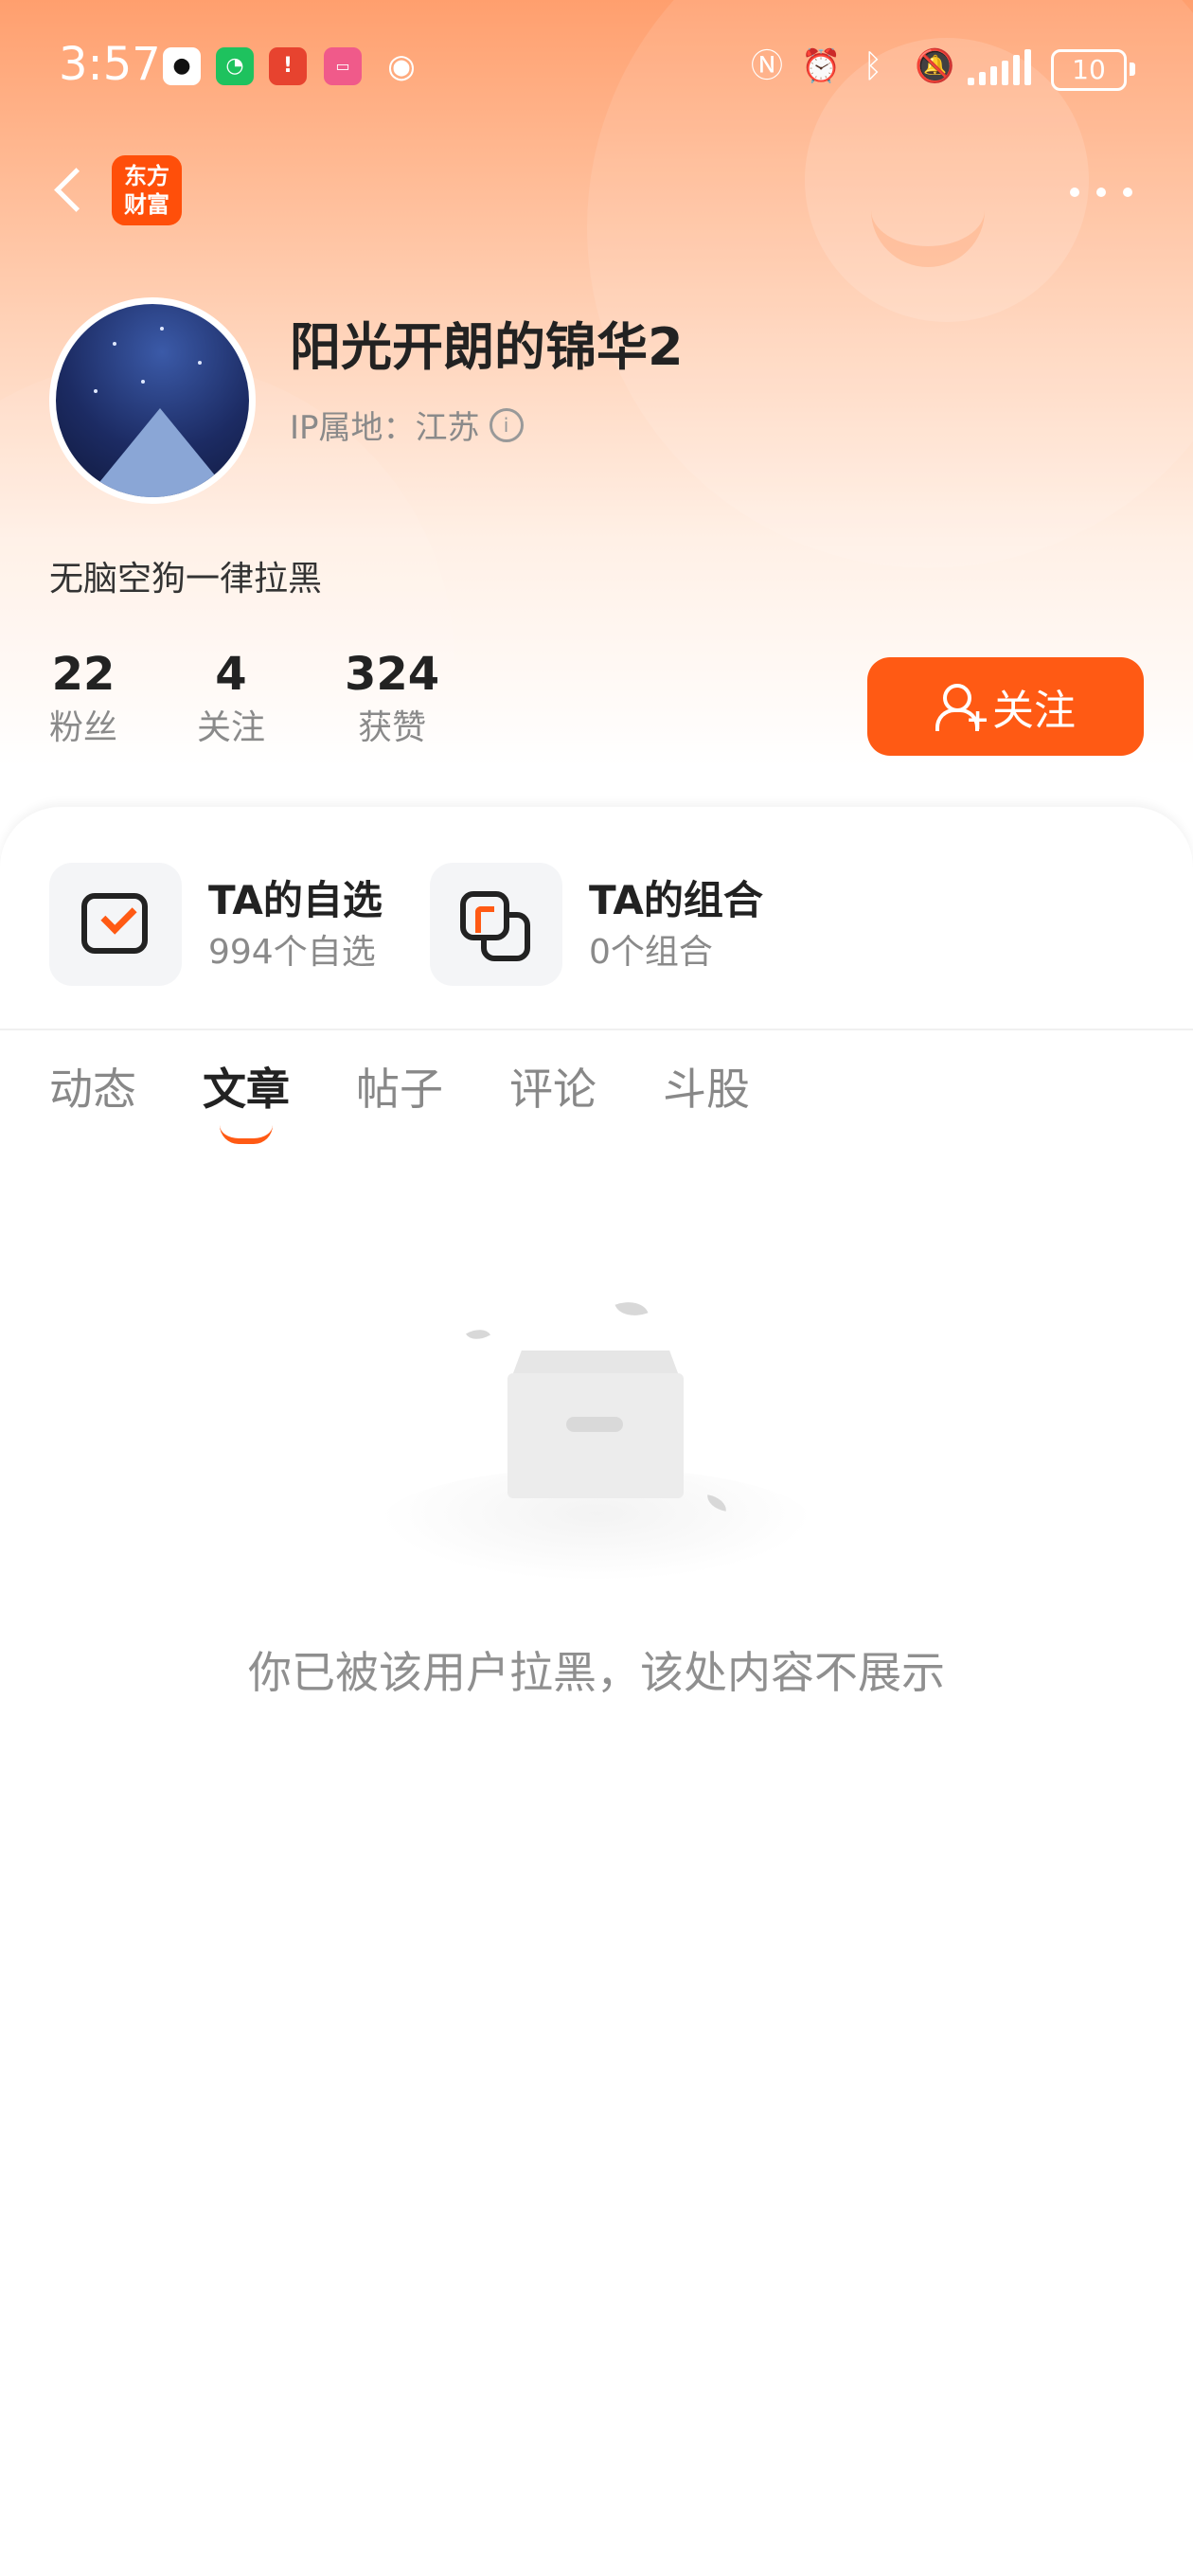 This screenshot has width=1193, height=2576. What do you see at coordinates (487, 347) in the screenshot?
I see `username: 阳光开朗的锦华2` at bounding box center [487, 347].